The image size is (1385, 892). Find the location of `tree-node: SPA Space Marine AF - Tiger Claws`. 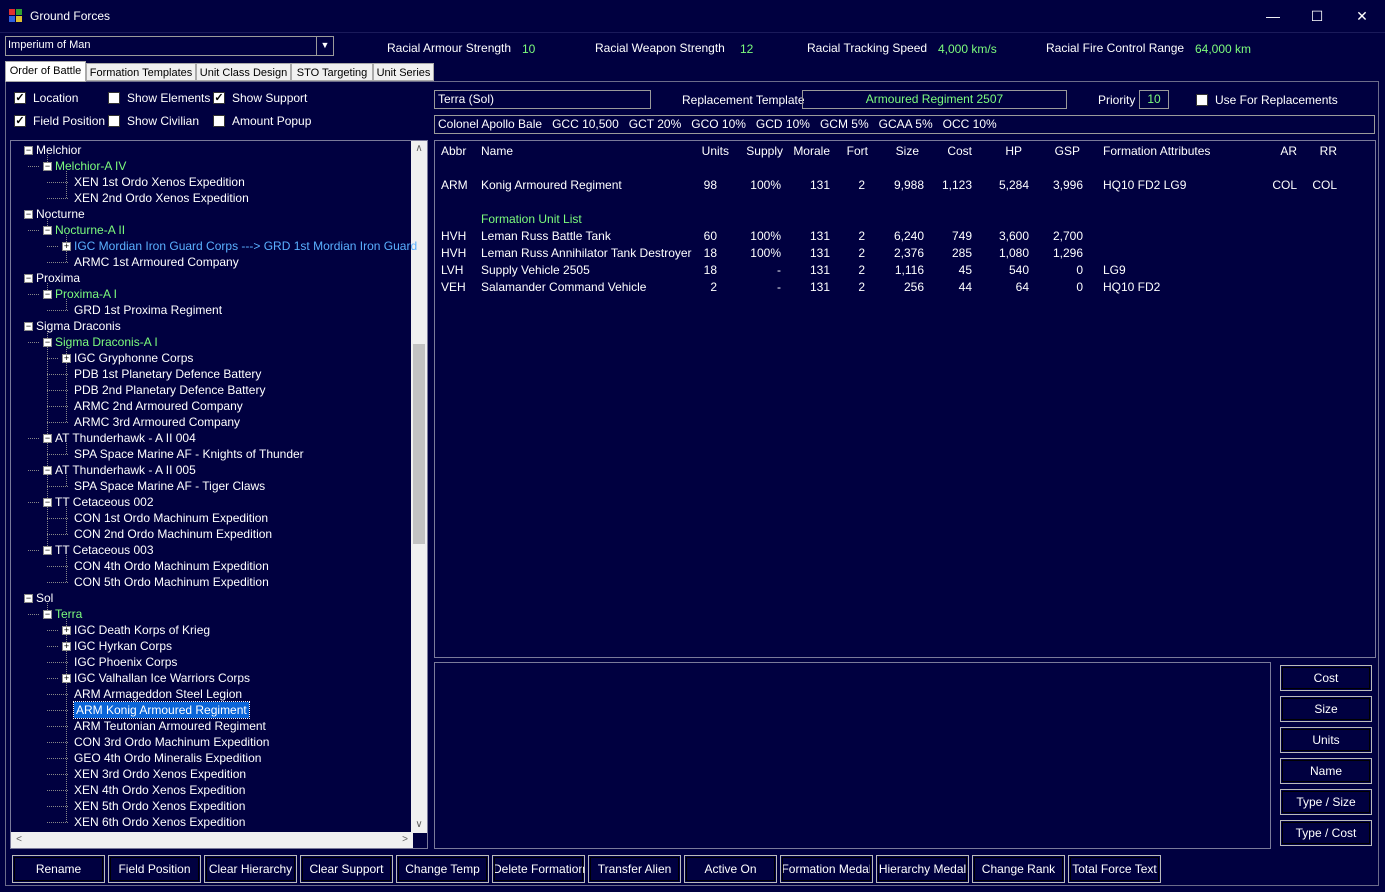

tree-node: SPA Space Marine AF - Tiger Claws is located at coordinates (169, 486).